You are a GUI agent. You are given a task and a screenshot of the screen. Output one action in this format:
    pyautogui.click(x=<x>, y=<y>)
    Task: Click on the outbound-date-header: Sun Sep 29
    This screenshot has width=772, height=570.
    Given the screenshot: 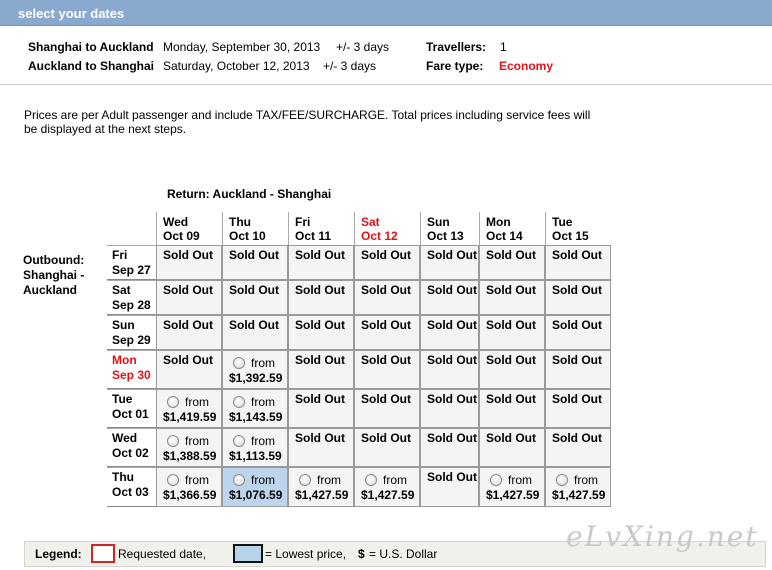 What is the action you would take?
    pyautogui.click(x=131, y=332)
    